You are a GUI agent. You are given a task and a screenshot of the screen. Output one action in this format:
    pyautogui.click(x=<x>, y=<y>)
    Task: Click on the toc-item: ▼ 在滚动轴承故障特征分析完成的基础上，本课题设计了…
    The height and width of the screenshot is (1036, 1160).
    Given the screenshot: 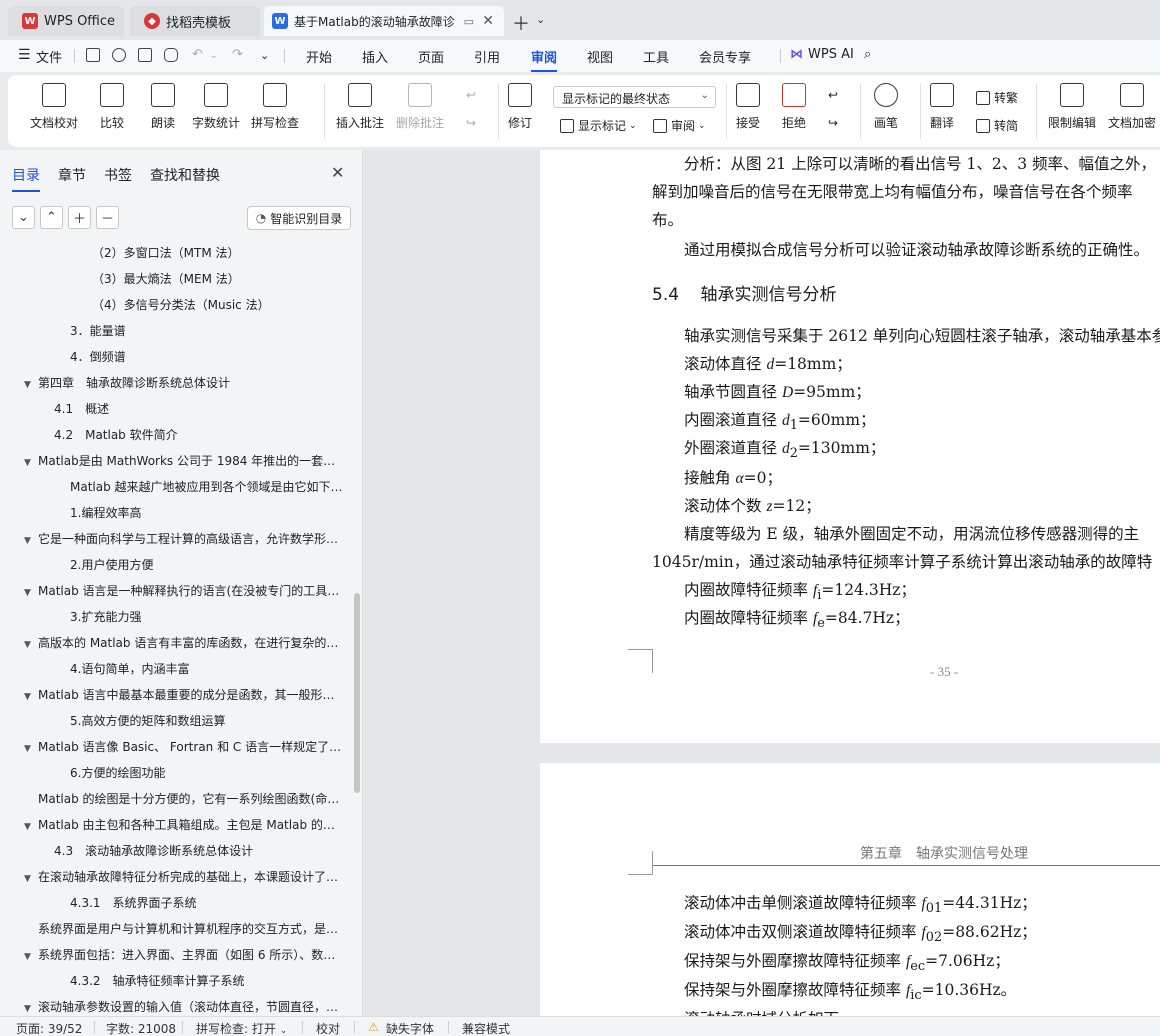 What is the action you would take?
    pyautogui.click(x=185, y=877)
    